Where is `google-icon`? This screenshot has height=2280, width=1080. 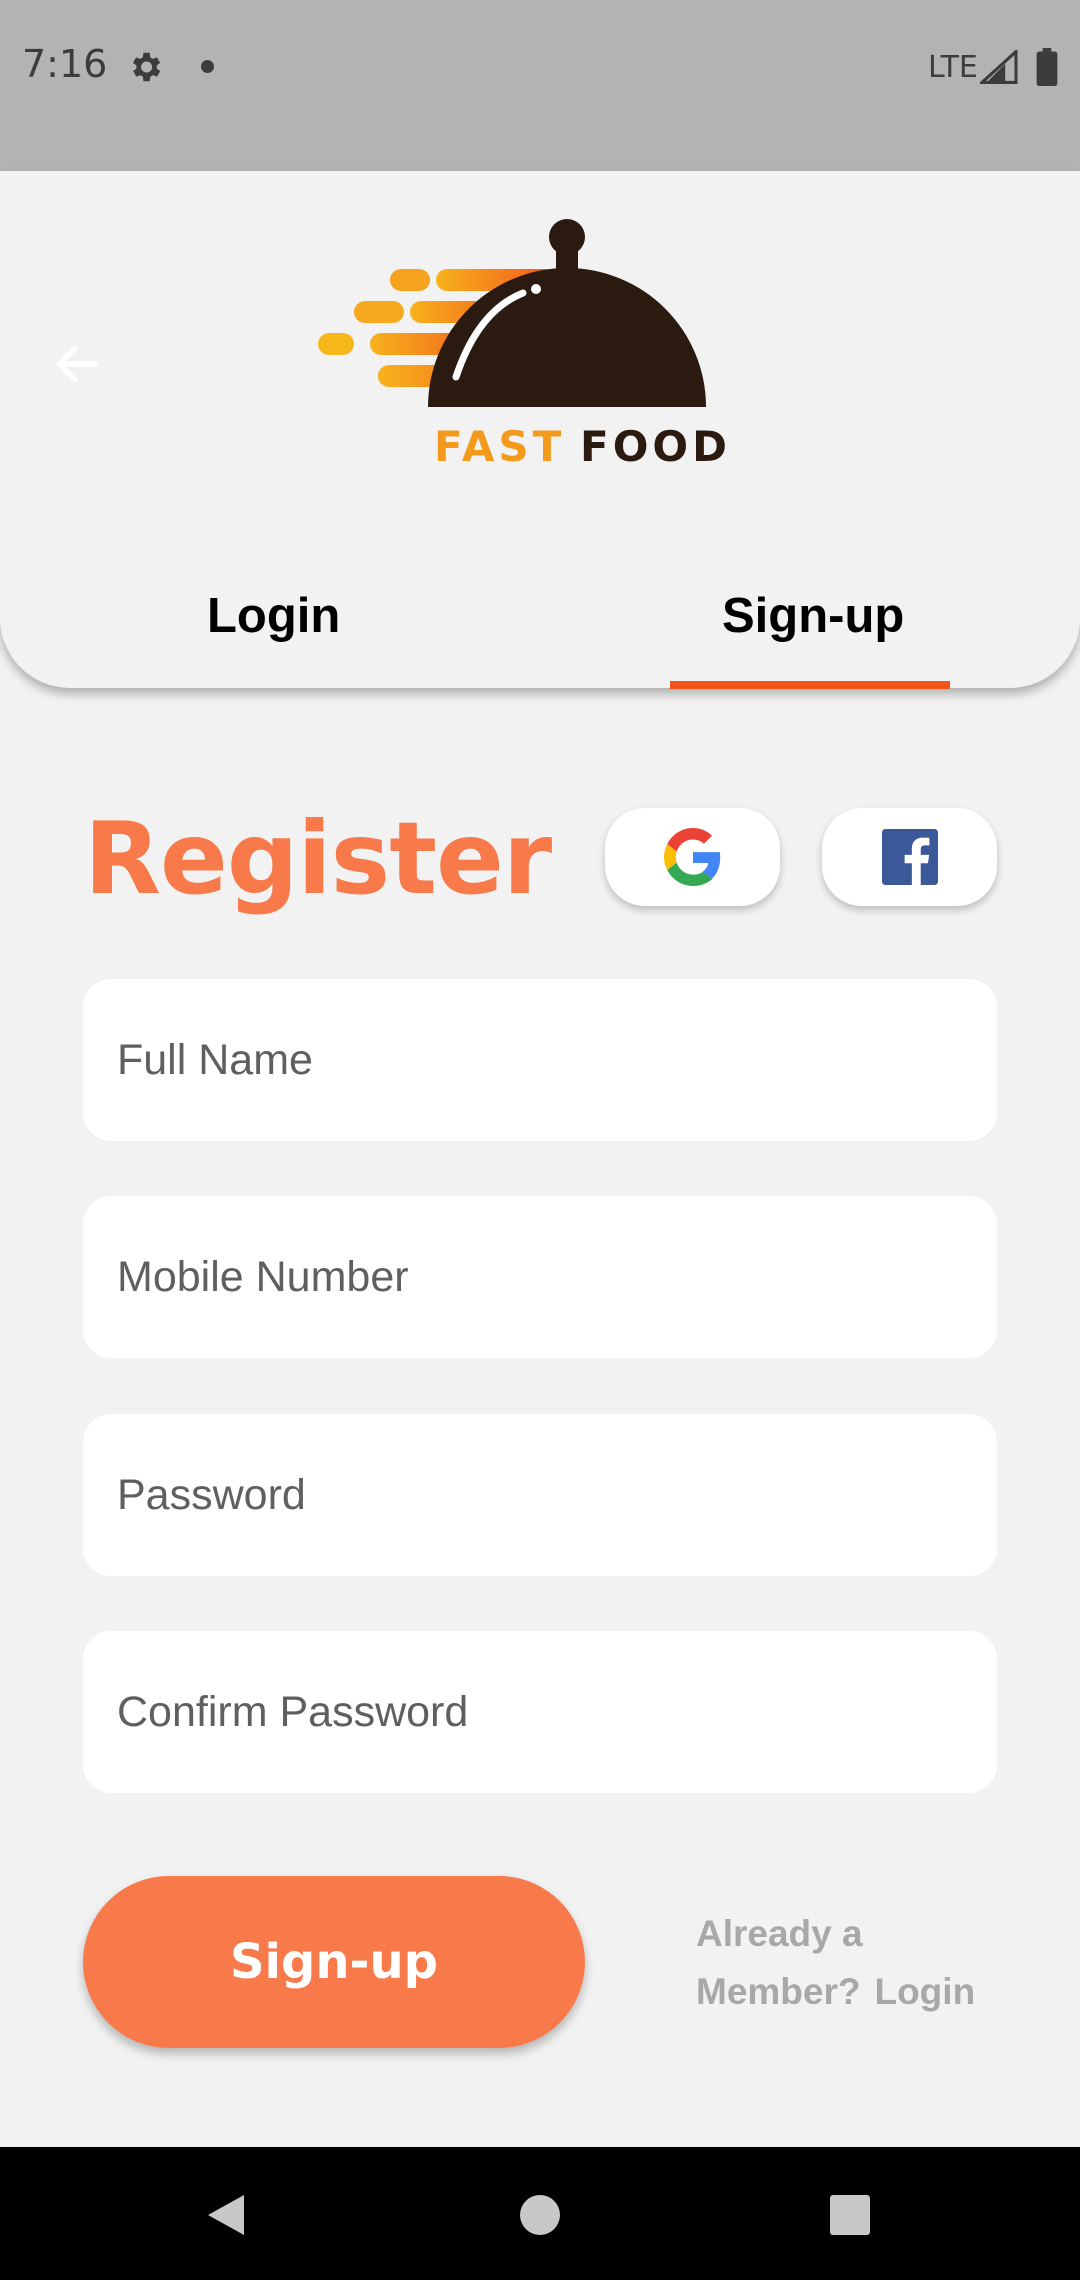 google-icon is located at coordinates (691, 857).